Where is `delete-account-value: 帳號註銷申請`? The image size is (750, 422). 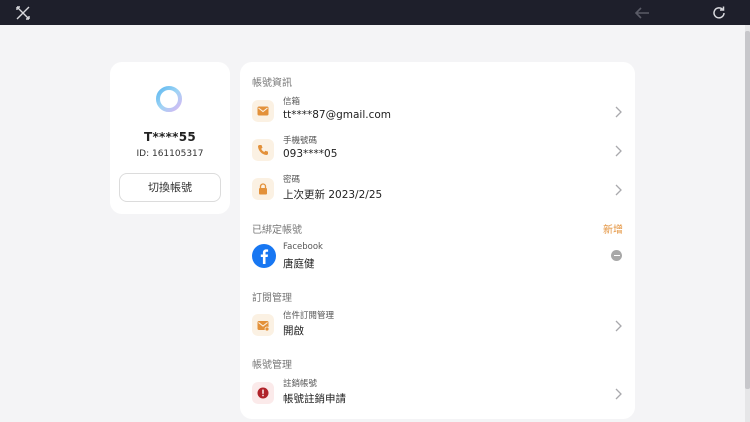 delete-account-value: 帳號註銷申請 is located at coordinates (314, 399).